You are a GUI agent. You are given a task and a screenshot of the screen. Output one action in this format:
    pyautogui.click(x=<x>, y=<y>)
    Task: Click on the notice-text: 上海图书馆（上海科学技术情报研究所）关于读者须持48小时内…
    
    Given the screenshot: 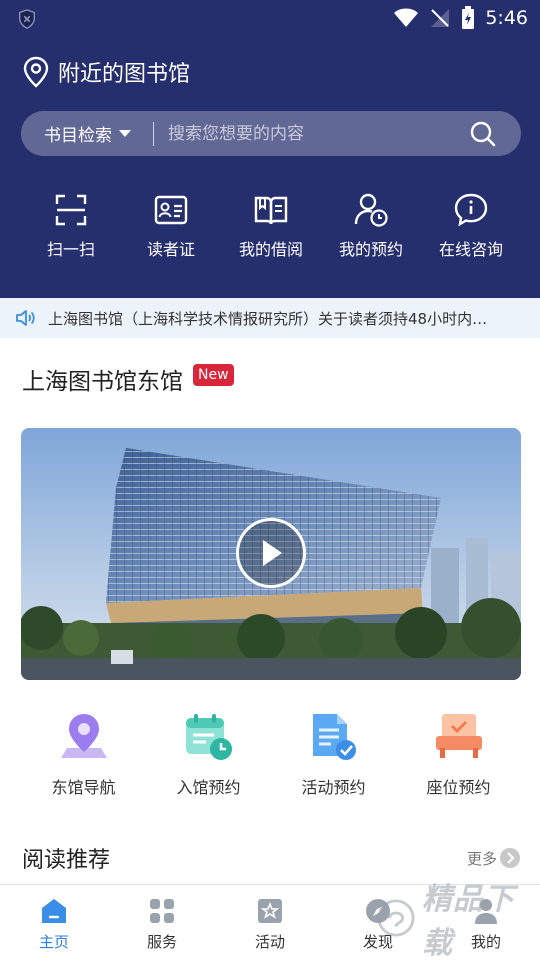 What is the action you would take?
    pyautogui.click(x=268, y=318)
    